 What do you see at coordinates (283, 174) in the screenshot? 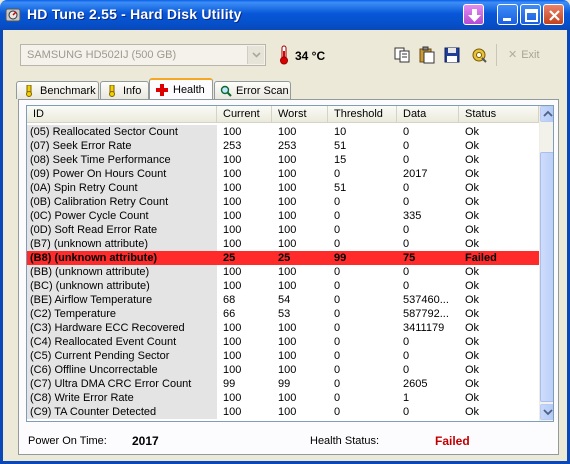
I see `table-row: (09) Power On Hours Count 100 100 0 2017 Ok` at bounding box center [283, 174].